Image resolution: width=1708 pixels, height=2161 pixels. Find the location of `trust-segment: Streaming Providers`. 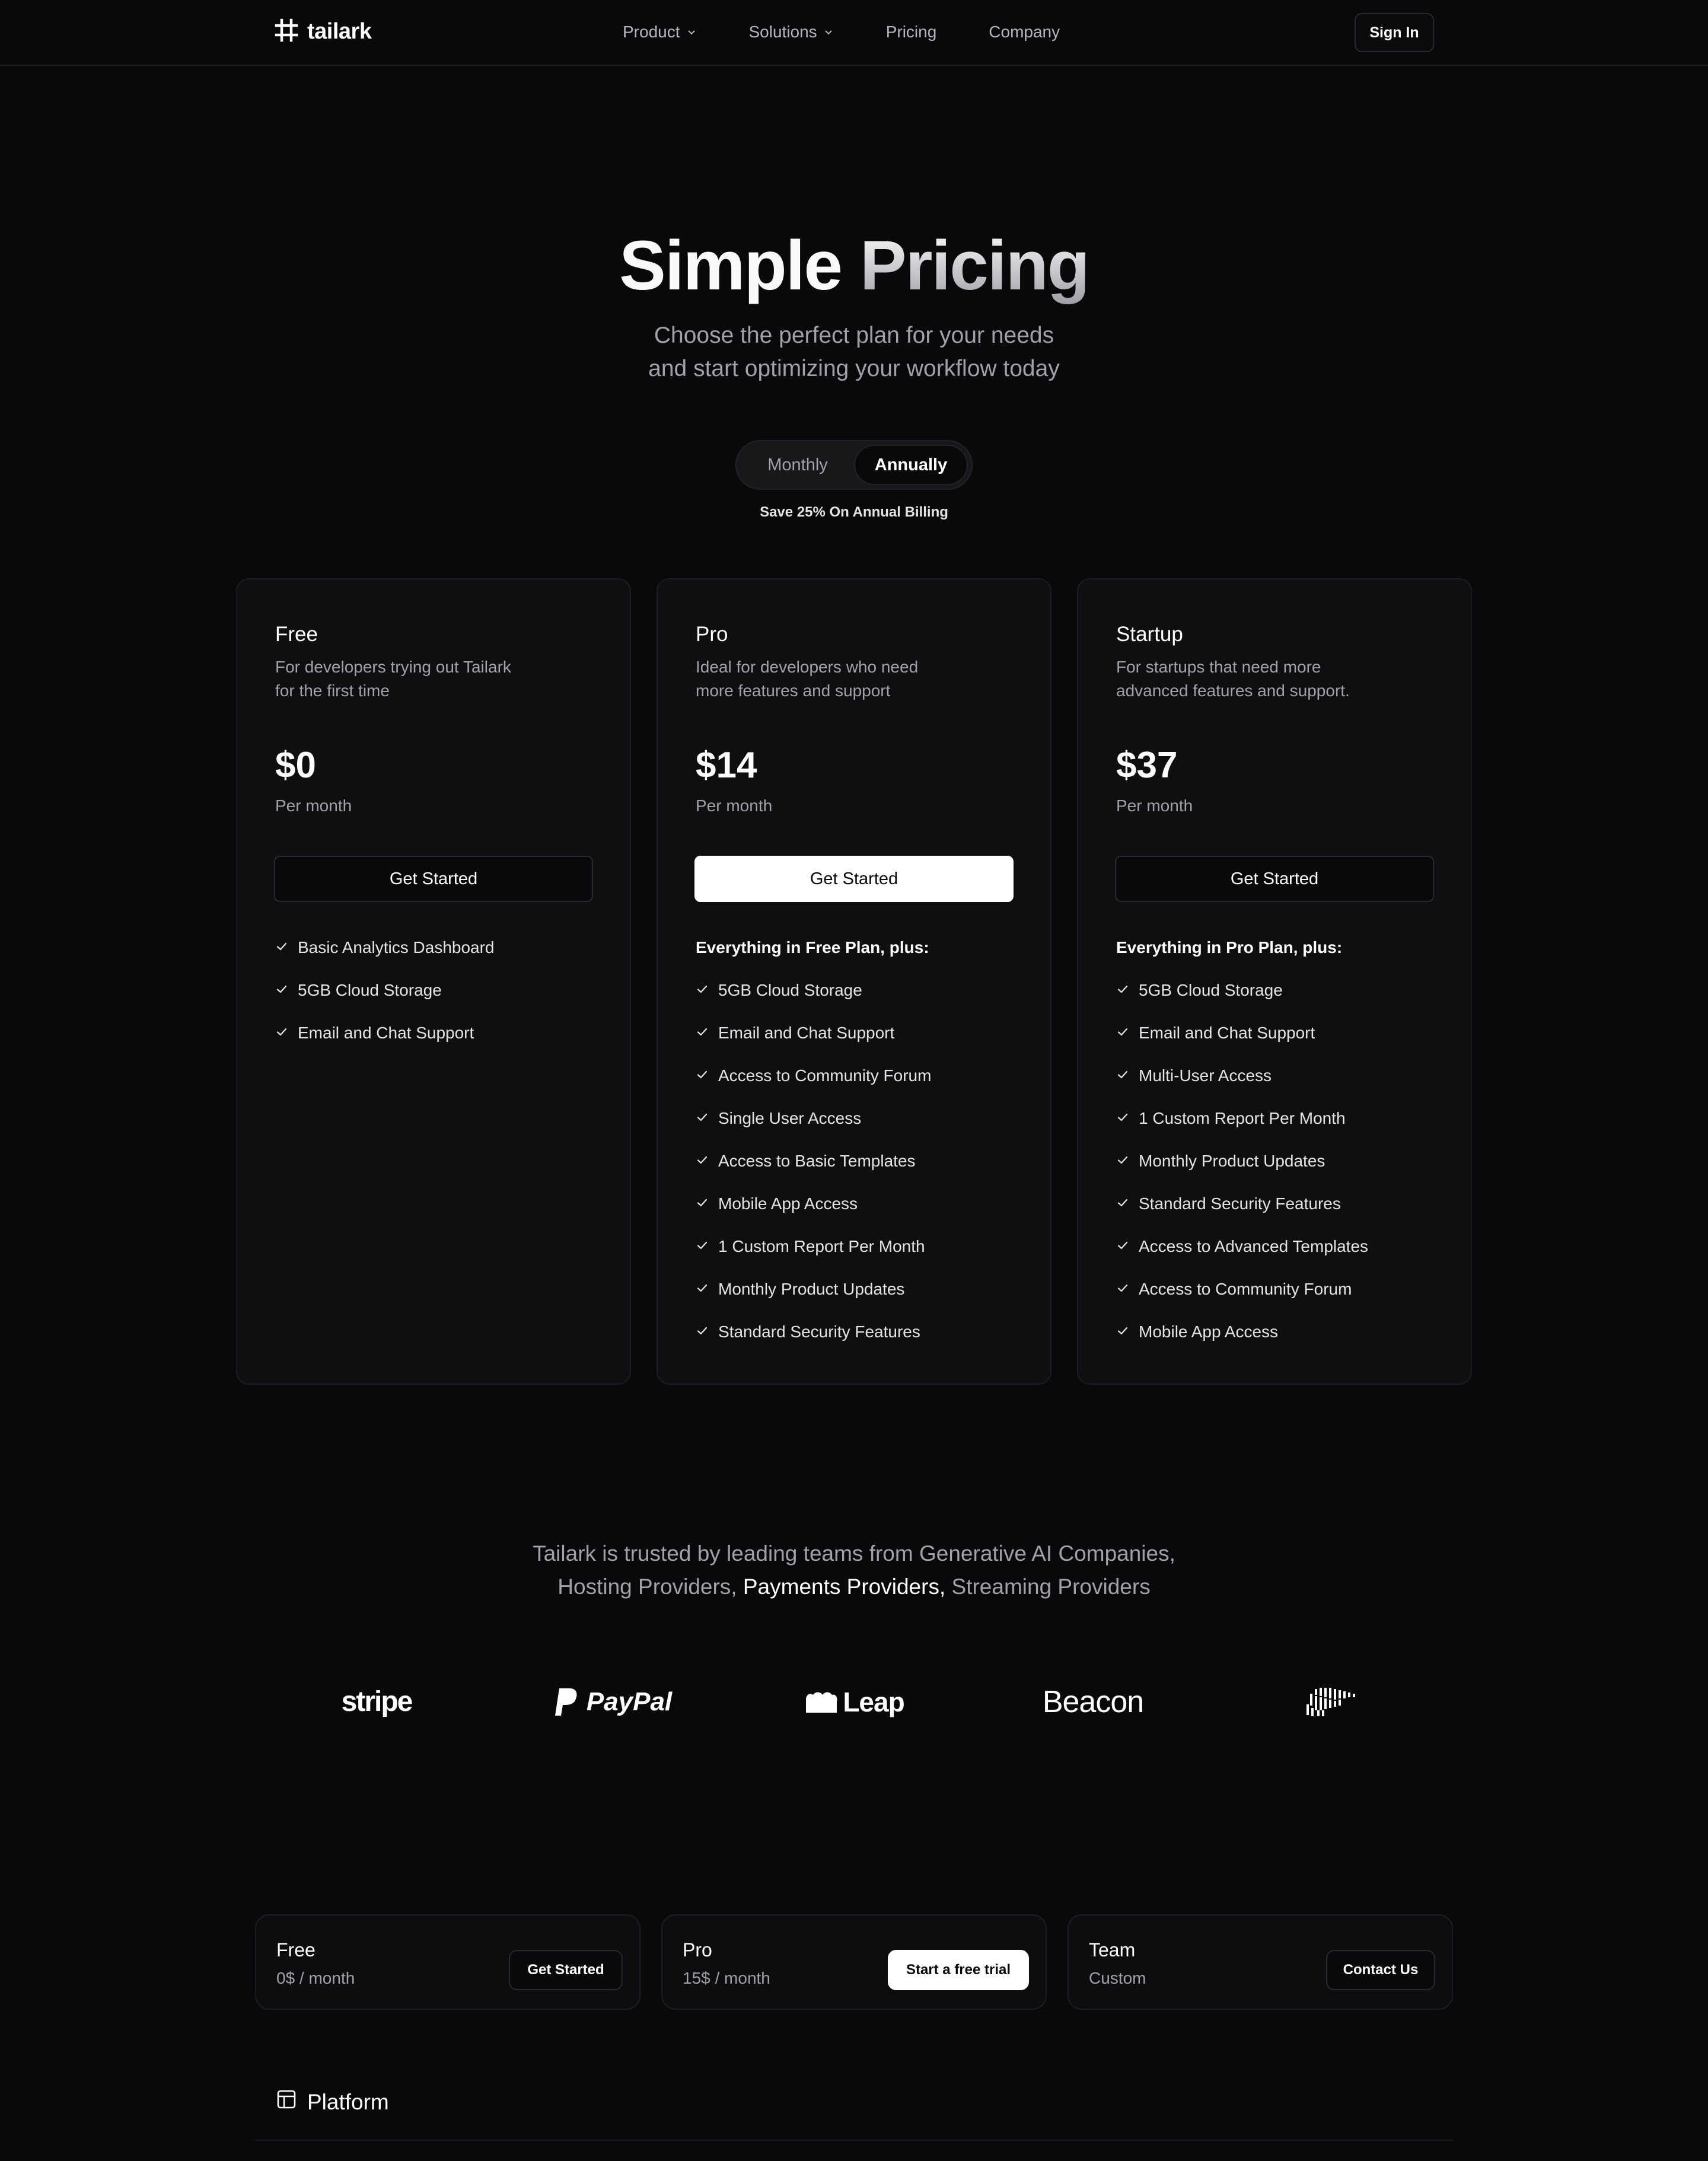

trust-segment: Streaming Providers is located at coordinates (1051, 1586).